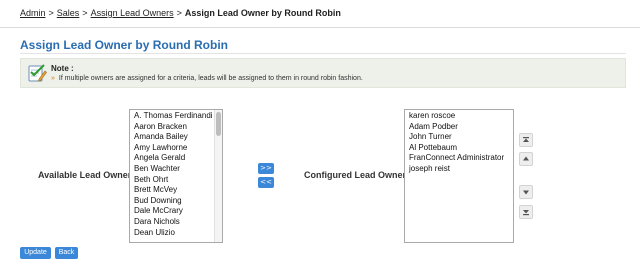  I want to click on move-top-icon, so click(526, 140).